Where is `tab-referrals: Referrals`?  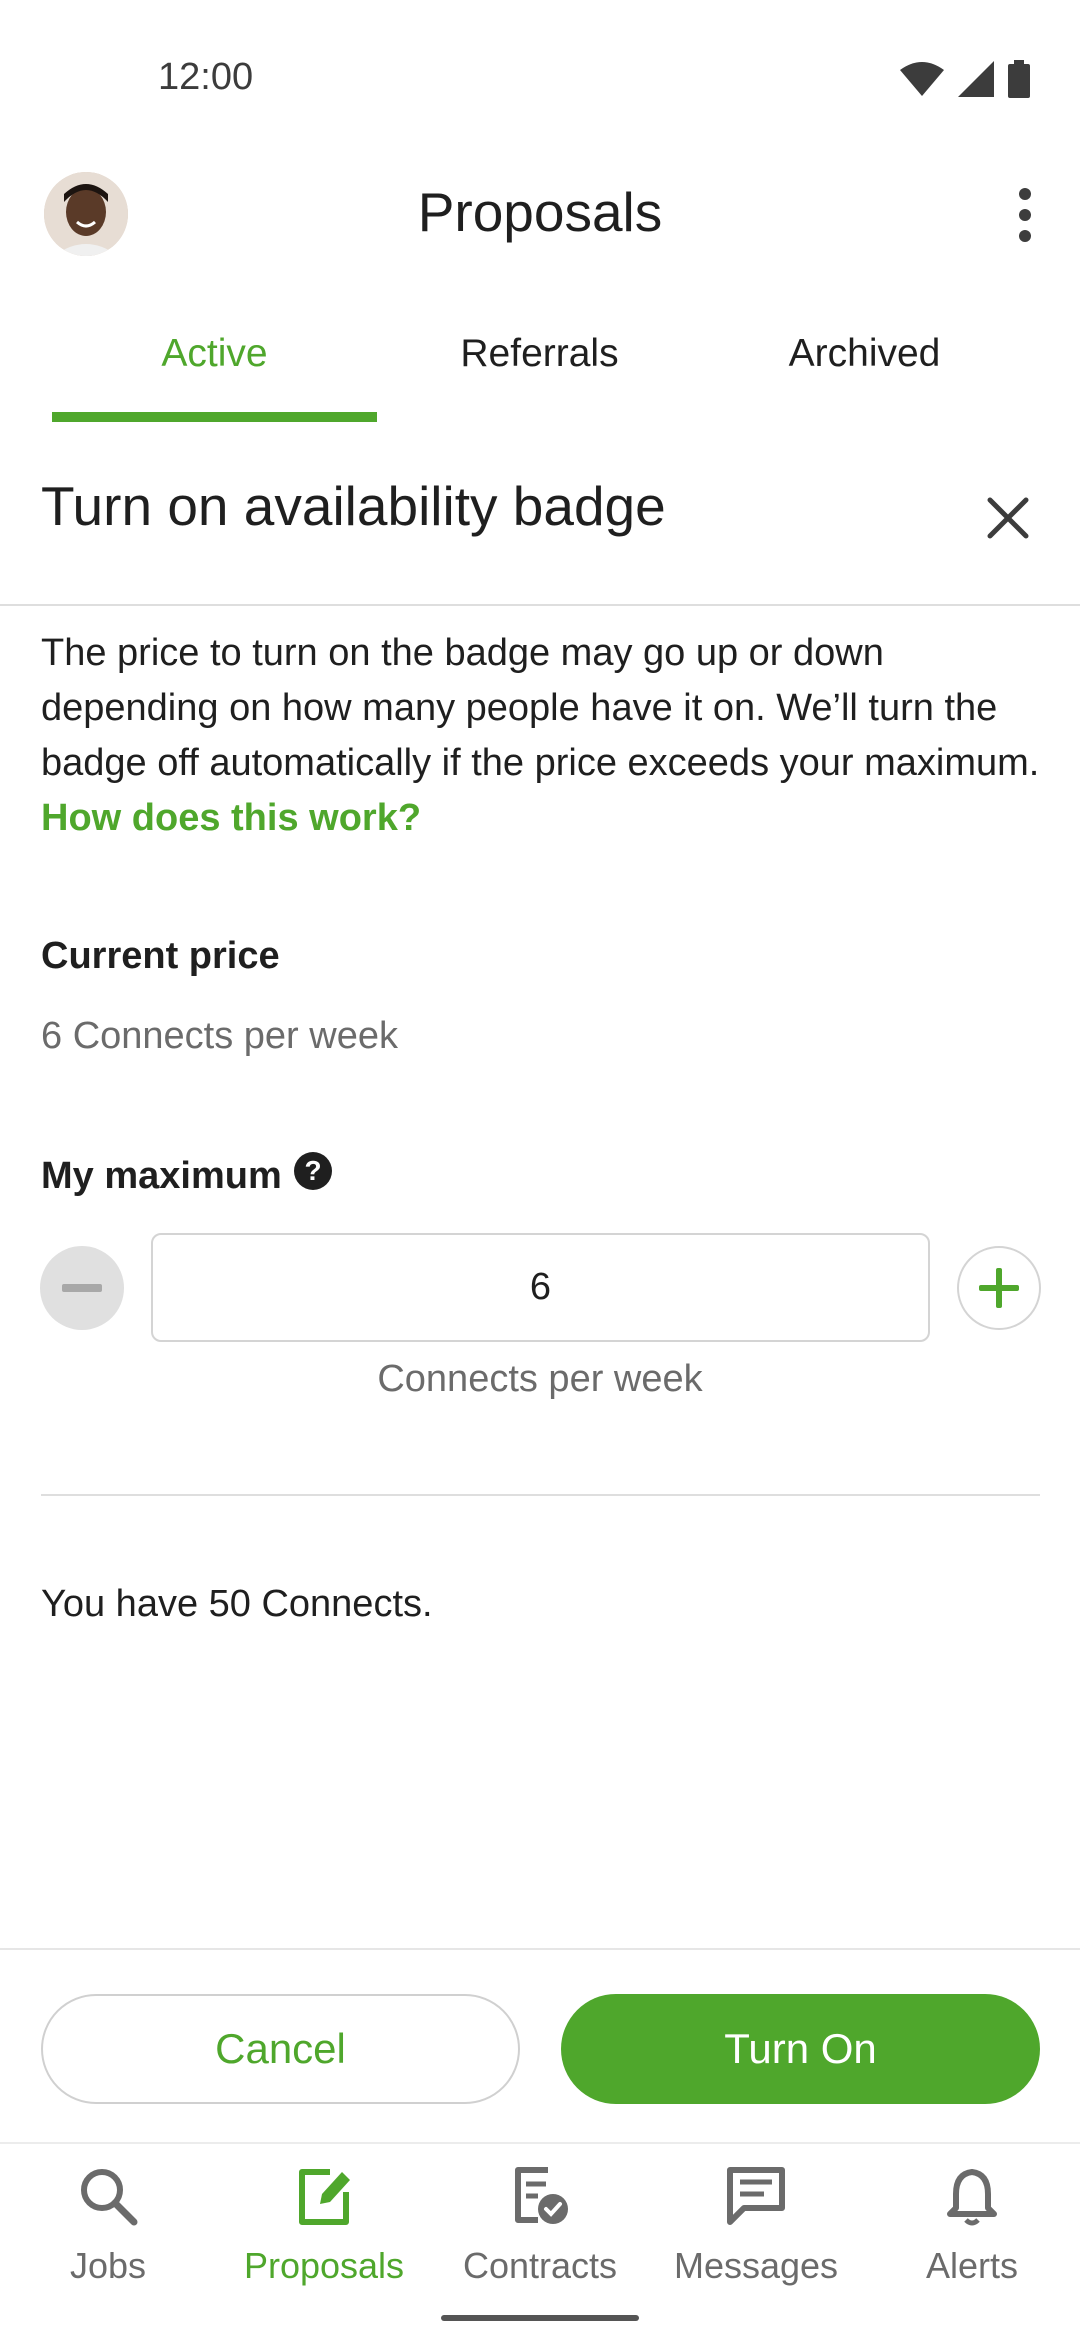 tab-referrals: Referrals is located at coordinates (539, 361).